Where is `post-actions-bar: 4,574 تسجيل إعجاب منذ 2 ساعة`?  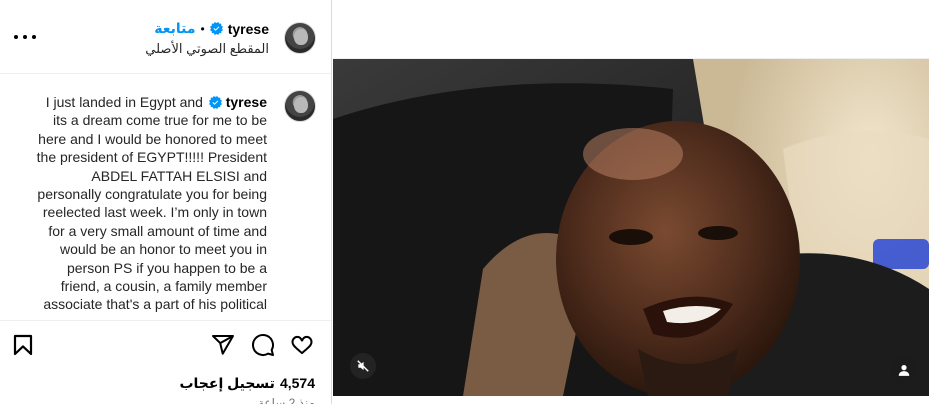 post-actions-bar: 4,574 تسجيل إعجاب منذ 2 ساعة is located at coordinates (165, 362).